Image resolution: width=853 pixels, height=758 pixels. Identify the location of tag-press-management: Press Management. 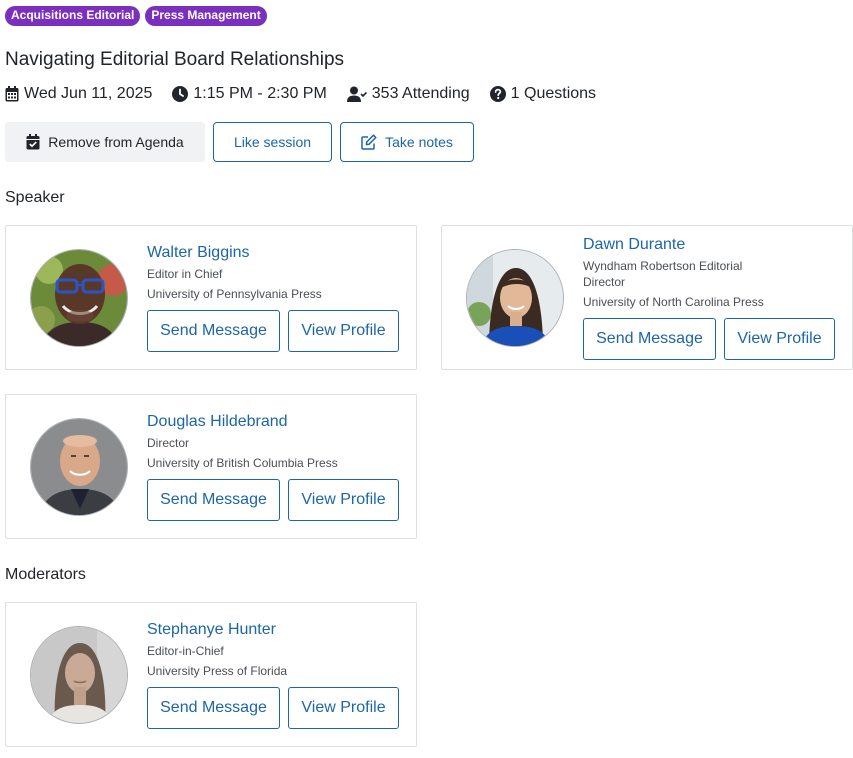
(206, 16).